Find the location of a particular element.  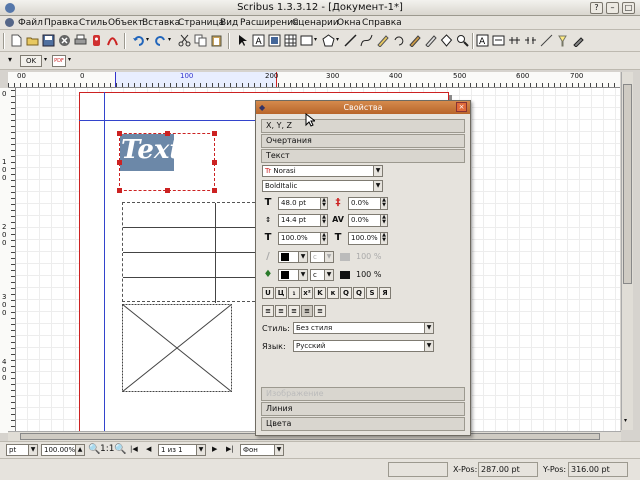

align-forced-icon: ≡ is located at coordinates (320, 311).